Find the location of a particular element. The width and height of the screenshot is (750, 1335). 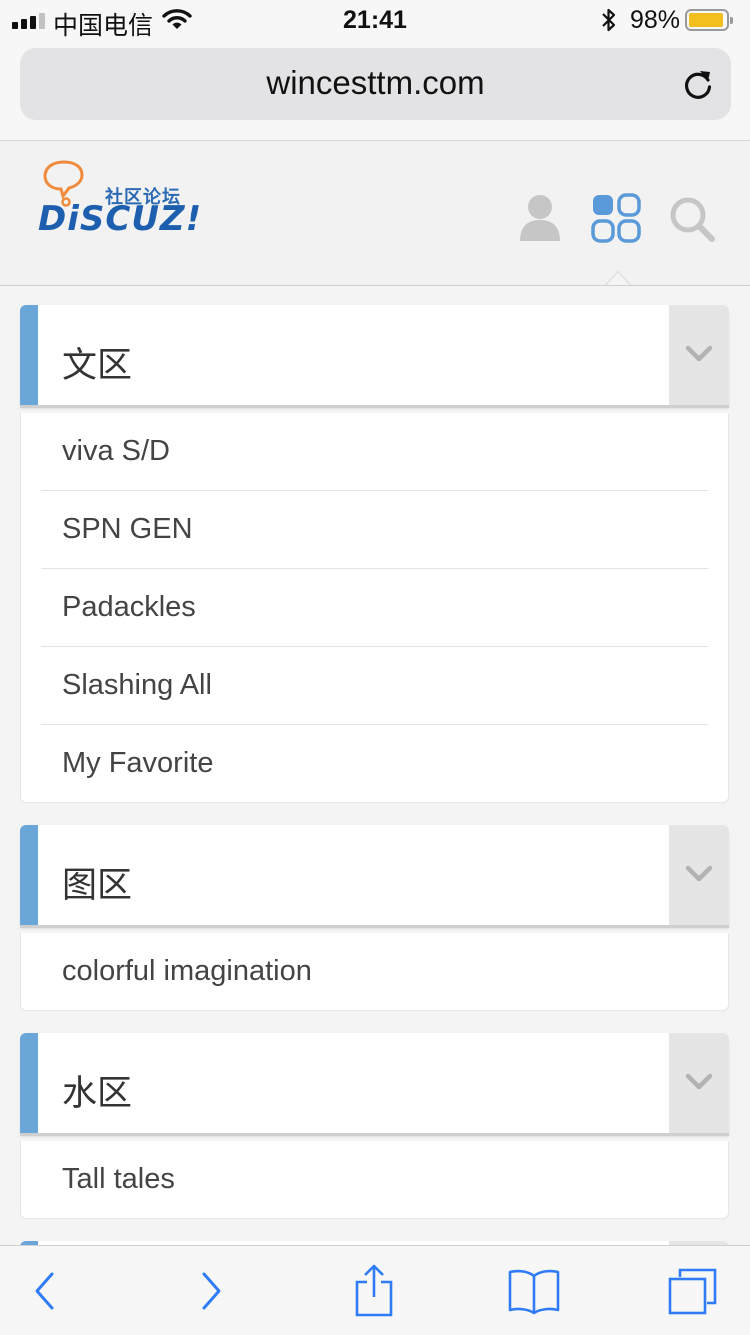

forum-link: My Favorite is located at coordinates (374, 763).